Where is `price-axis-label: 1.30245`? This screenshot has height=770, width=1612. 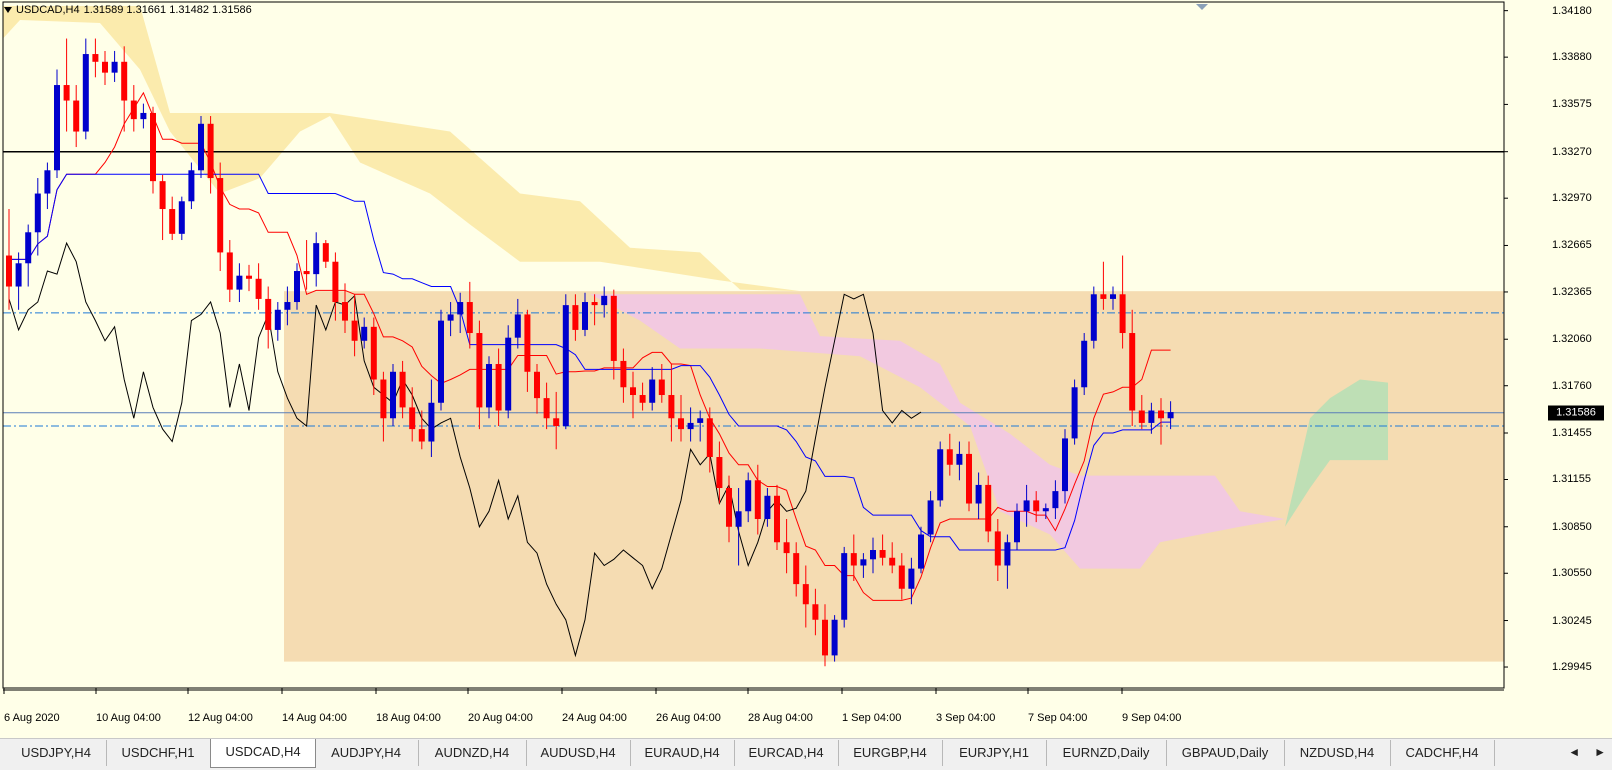
price-axis-label: 1.30245 is located at coordinates (1572, 620).